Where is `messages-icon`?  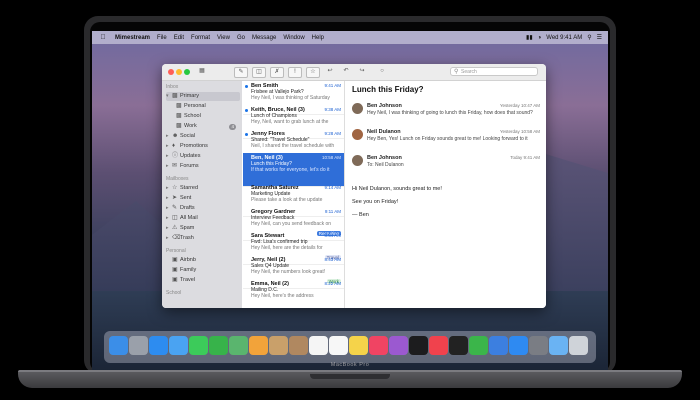 messages-icon is located at coordinates (198, 345).